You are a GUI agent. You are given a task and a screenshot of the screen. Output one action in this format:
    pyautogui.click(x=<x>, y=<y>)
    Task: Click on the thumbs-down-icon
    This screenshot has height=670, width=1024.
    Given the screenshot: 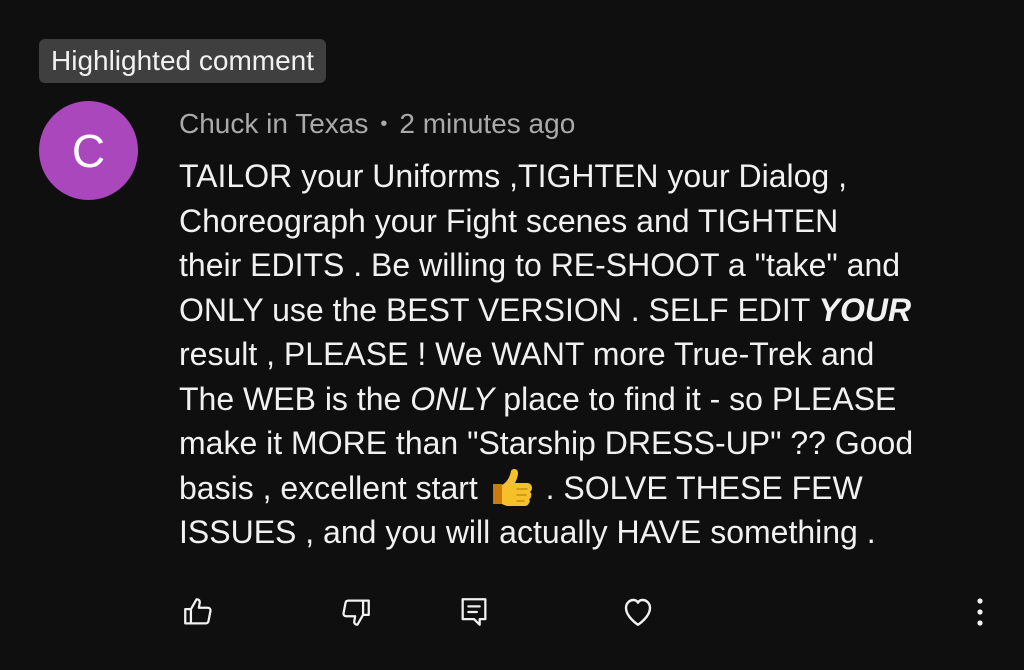 What is the action you would take?
    pyautogui.click(x=356, y=612)
    